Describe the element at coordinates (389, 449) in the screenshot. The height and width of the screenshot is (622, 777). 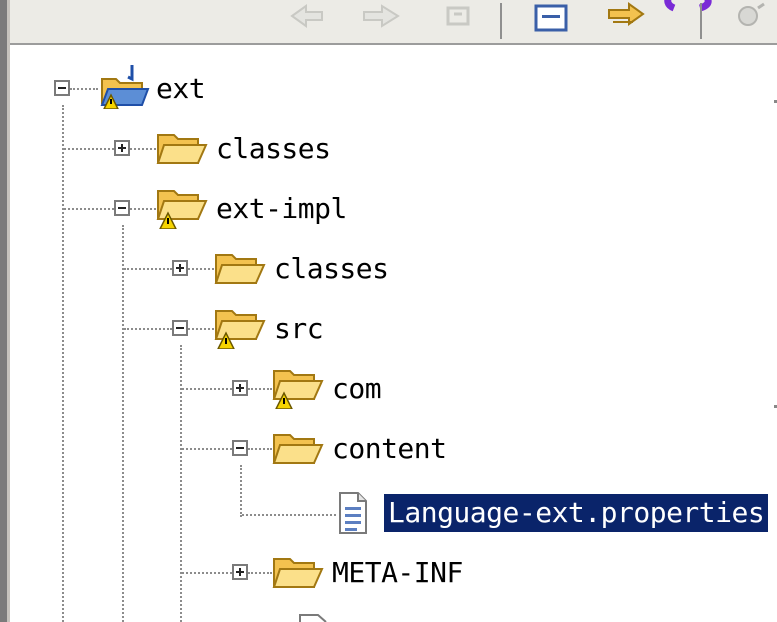
I see `tree-node-label: content` at that location.